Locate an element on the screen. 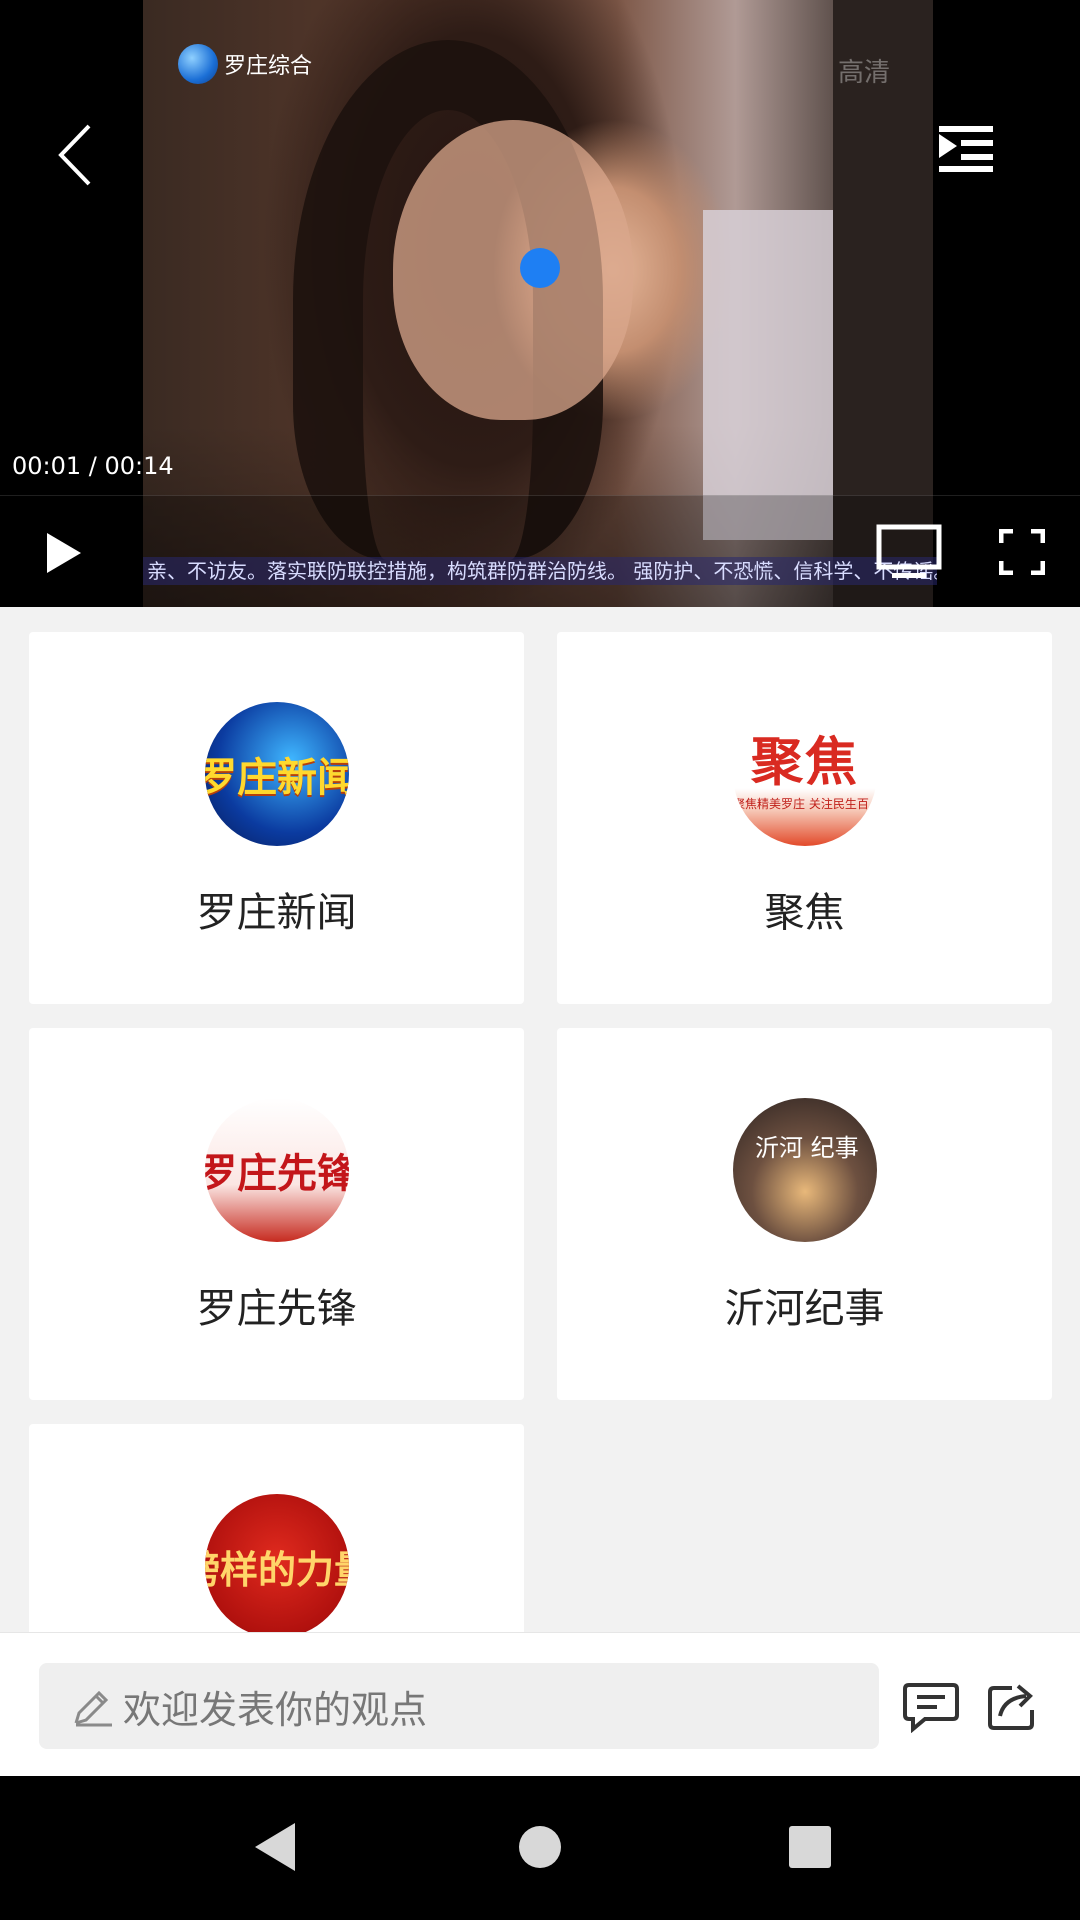  time-current: 00:01 is located at coordinates (47, 466).